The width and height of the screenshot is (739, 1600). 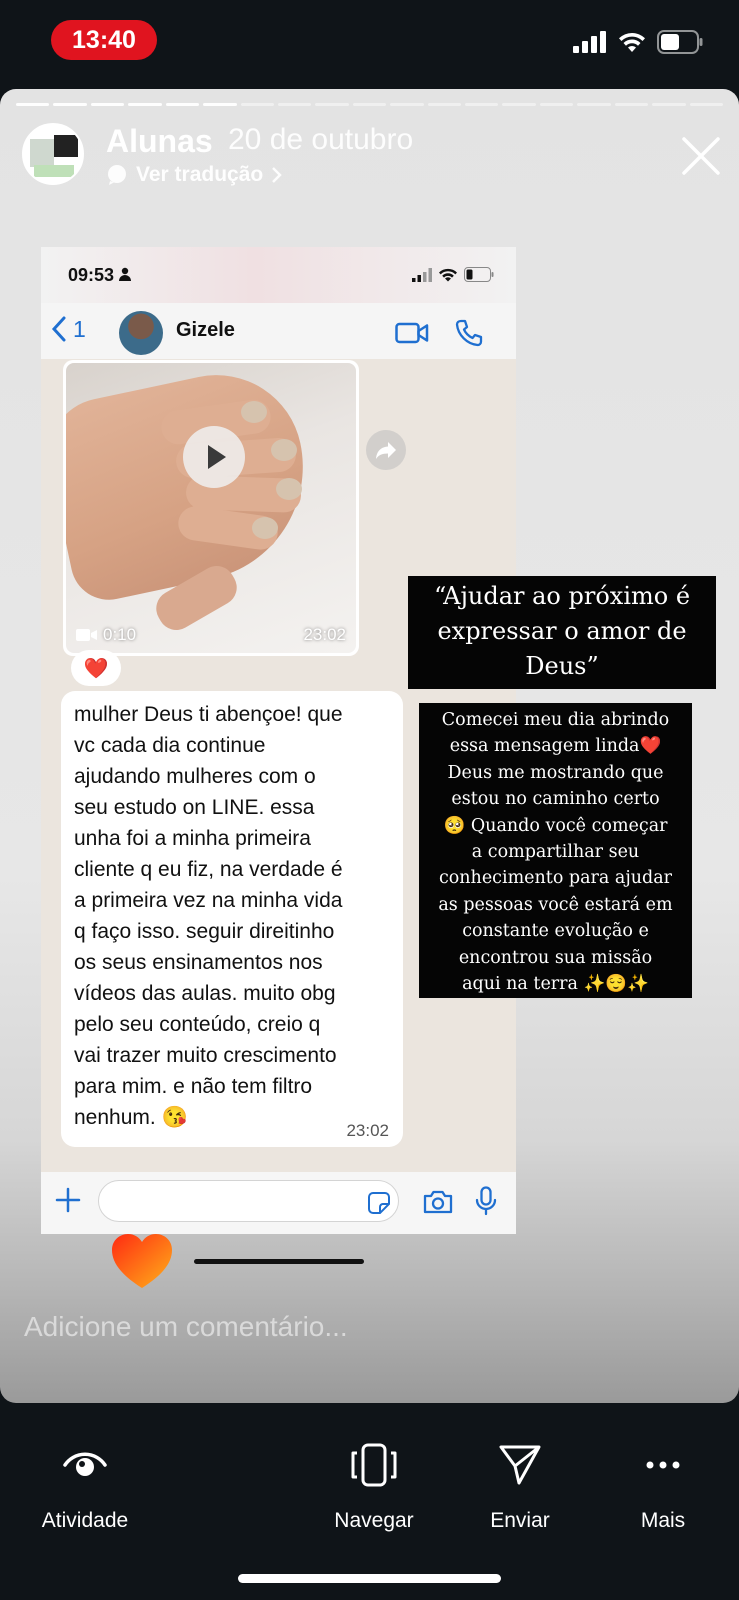 What do you see at coordinates (520, 1465) in the screenshot?
I see `send-icon` at bounding box center [520, 1465].